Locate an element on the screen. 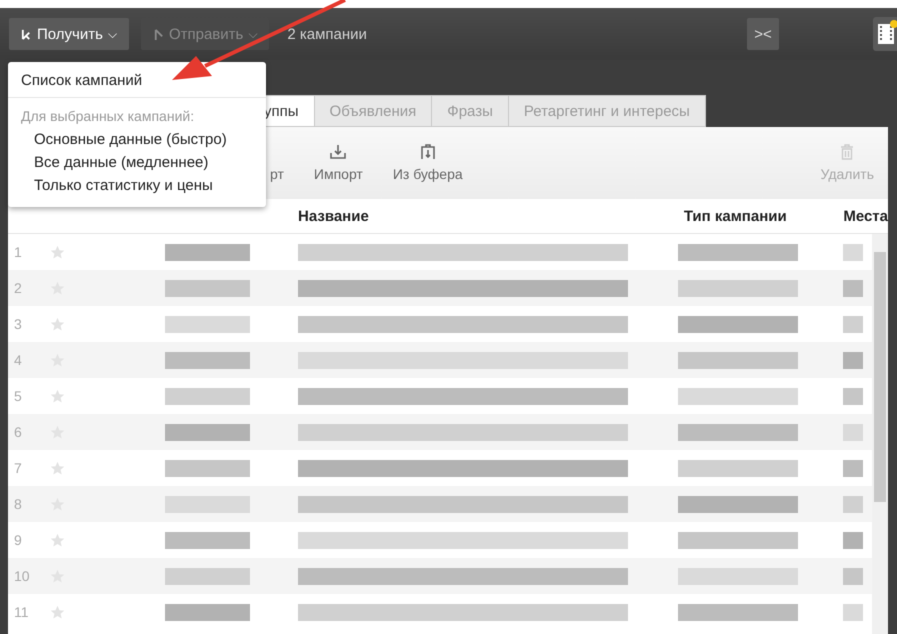 The image size is (897, 634). column-header: Места is located at coordinates (865, 216).